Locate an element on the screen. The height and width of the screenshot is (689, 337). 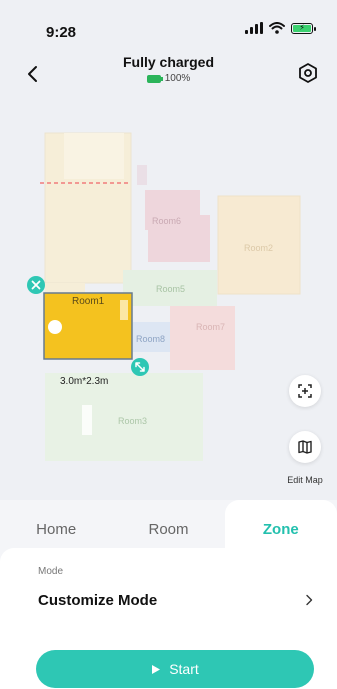
mode-label: Mode is located at coordinates (51, 571).